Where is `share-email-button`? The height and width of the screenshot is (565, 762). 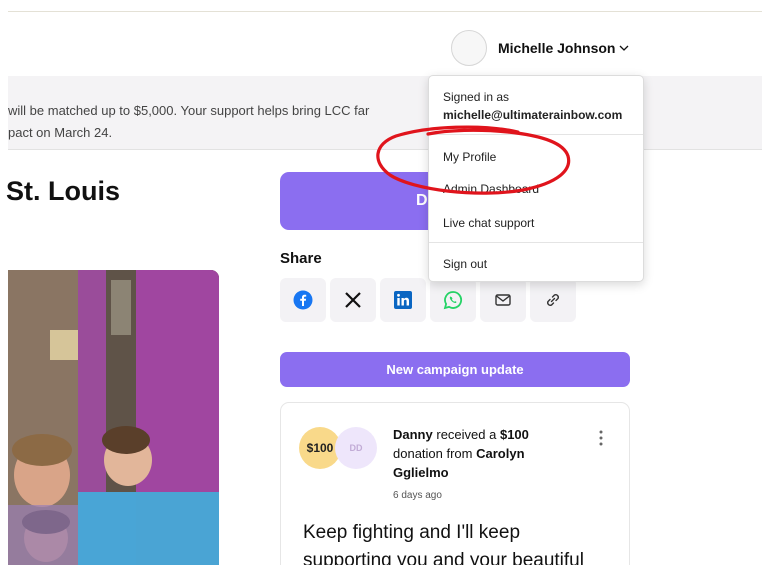
share-email-button is located at coordinates (503, 300).